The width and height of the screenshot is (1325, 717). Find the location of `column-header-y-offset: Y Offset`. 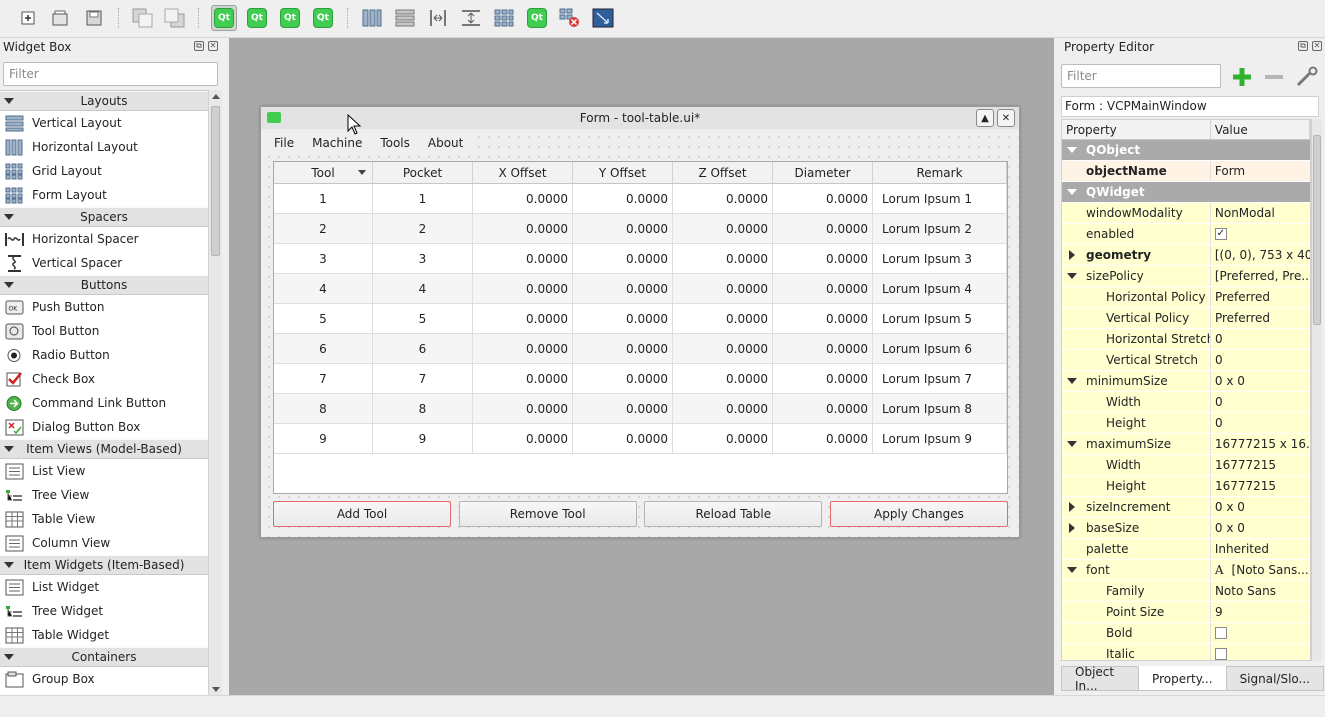

column-header-y-offset: Y Offset is located at coordinates (623, 172).